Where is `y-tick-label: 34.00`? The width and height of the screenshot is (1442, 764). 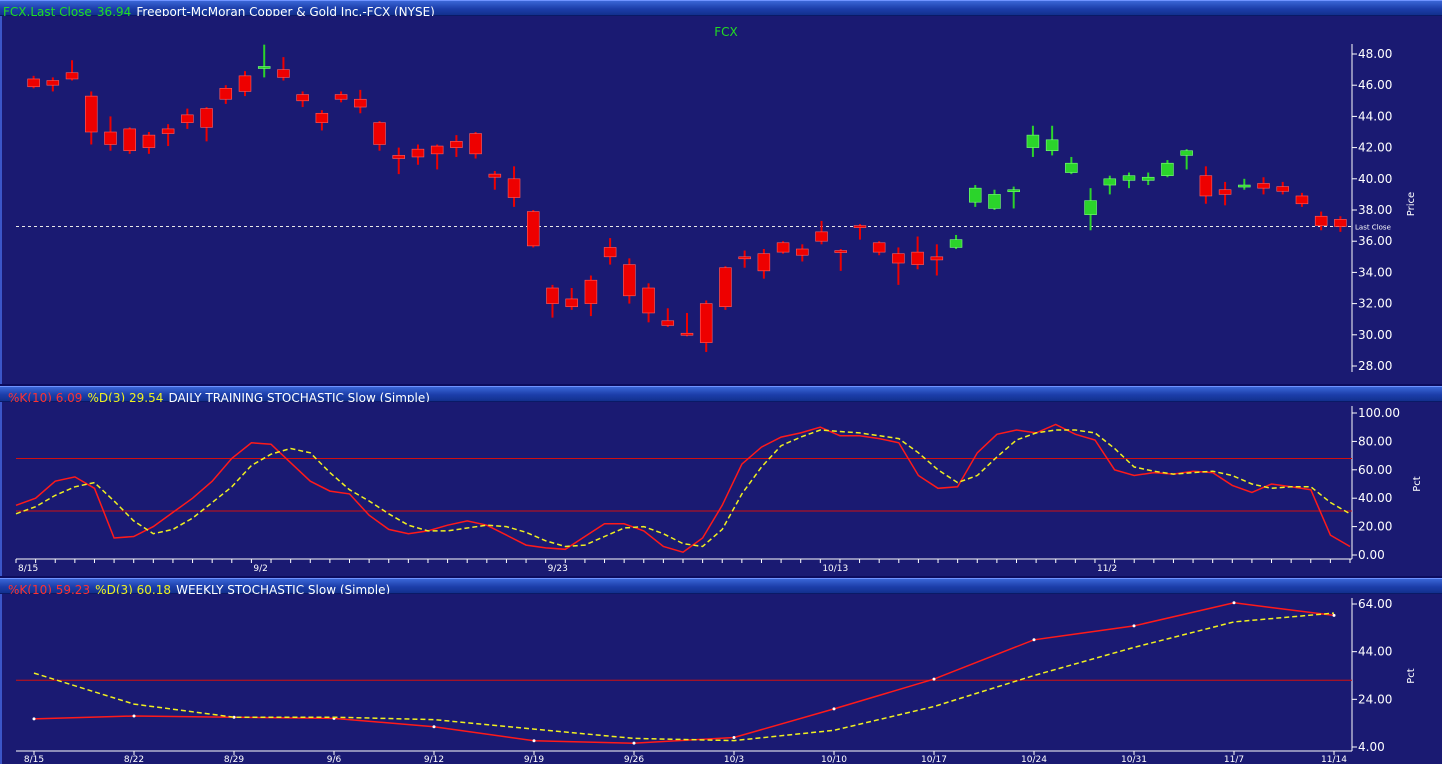 y-tick-label: 34.00 is located at coordinates (1375, 272).